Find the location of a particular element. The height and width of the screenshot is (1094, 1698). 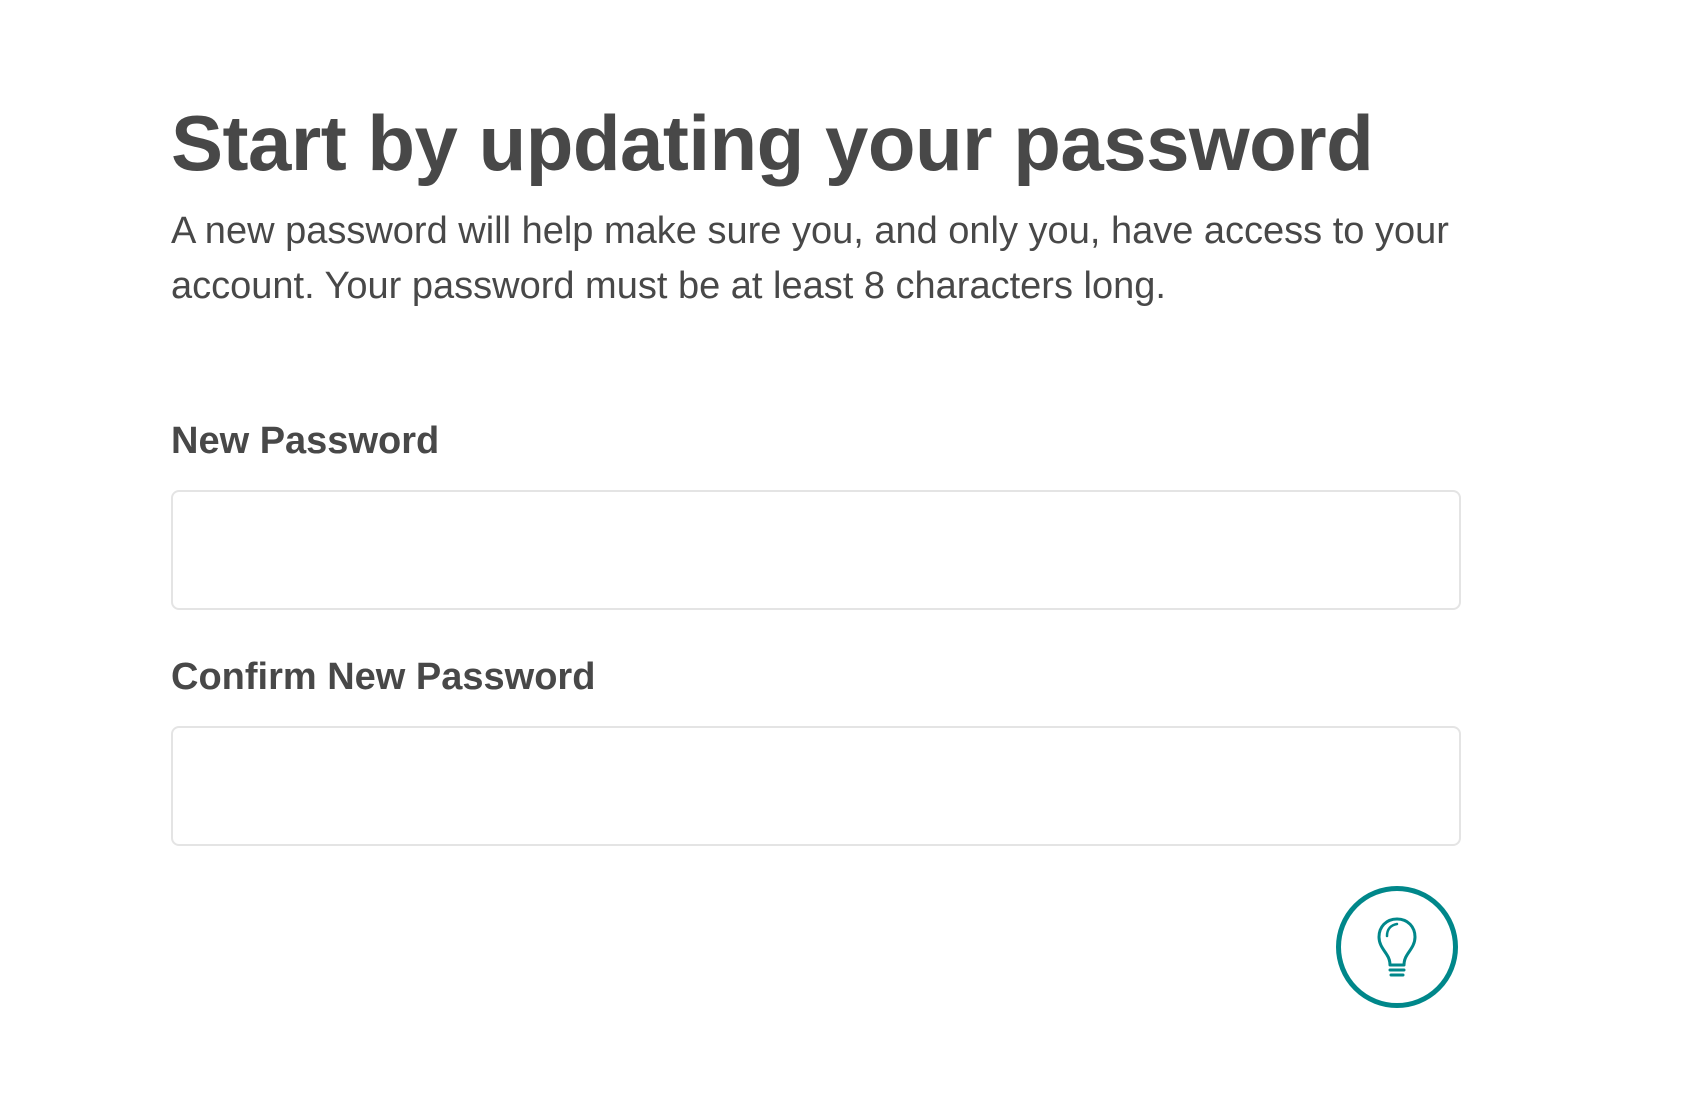

confirm-password-input is located at coordinates (816, 786).